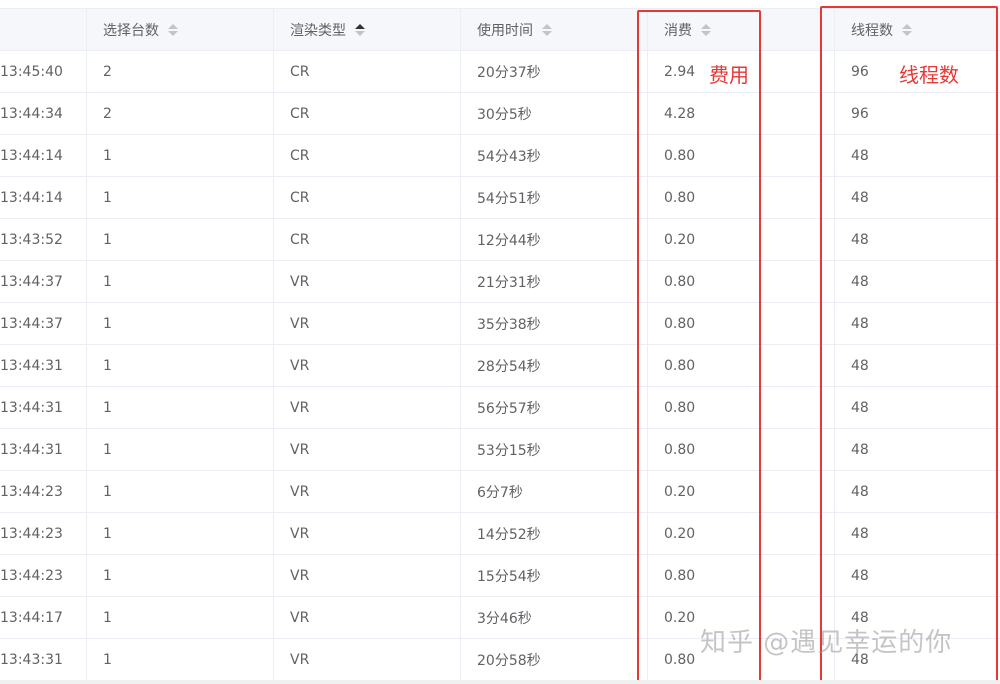  I want to click on cell-duration: 54分43秒, so click(553, 155).